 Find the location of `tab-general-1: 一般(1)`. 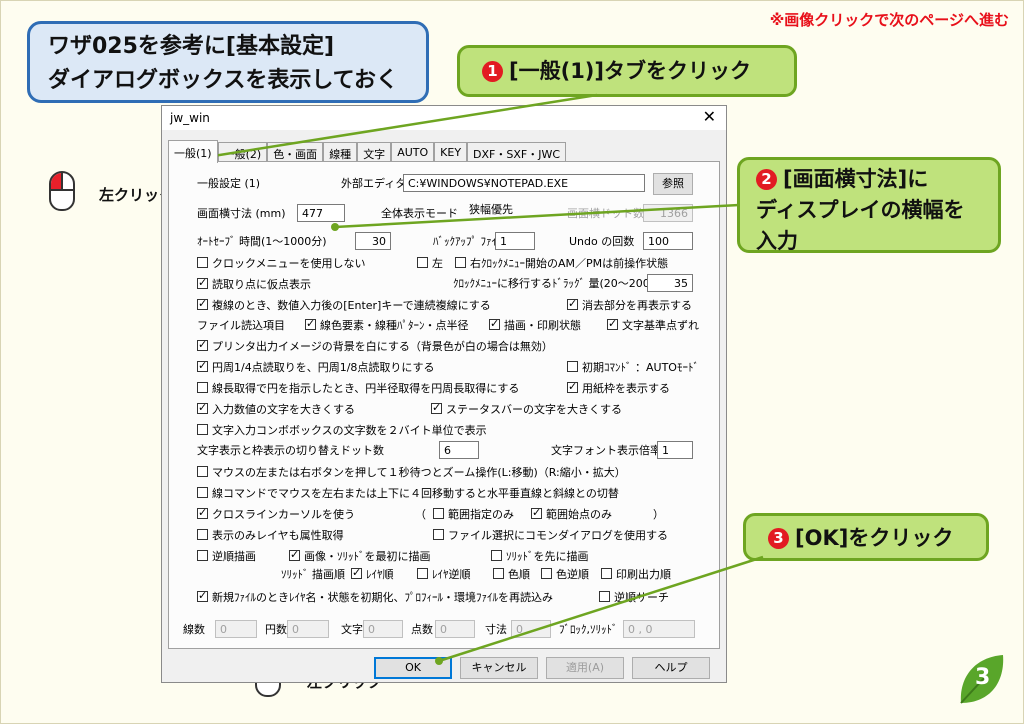

tab-general-1: 一般(1) is located at coordinates (193, 151).